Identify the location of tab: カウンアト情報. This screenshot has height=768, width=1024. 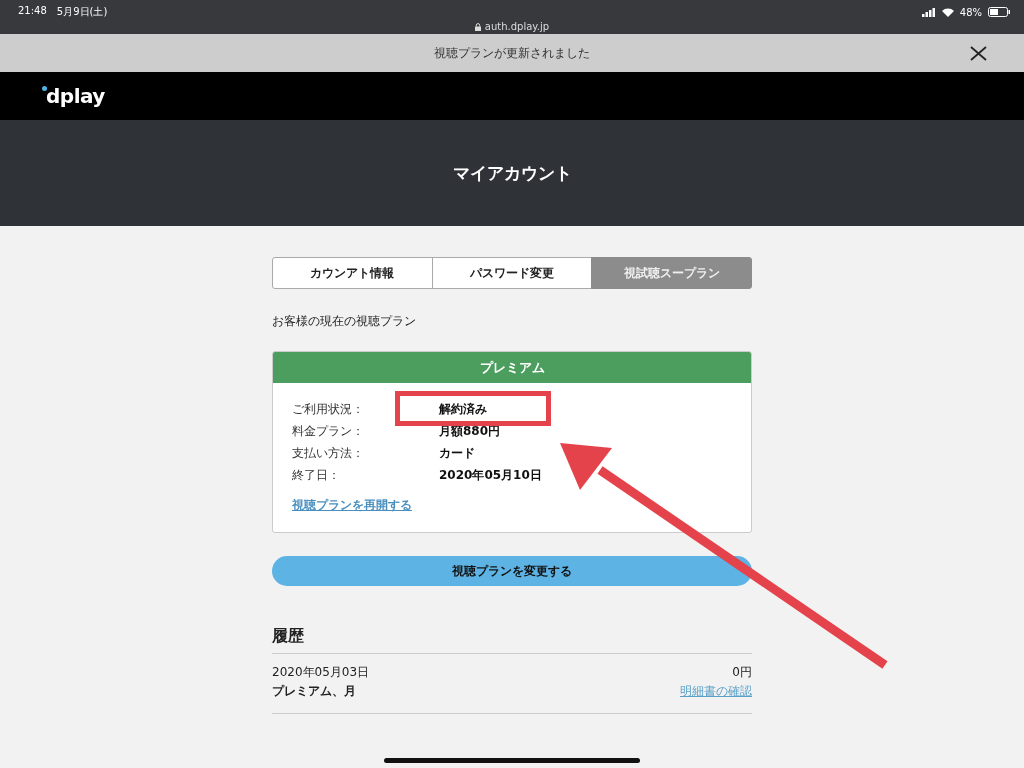
(352, 273).